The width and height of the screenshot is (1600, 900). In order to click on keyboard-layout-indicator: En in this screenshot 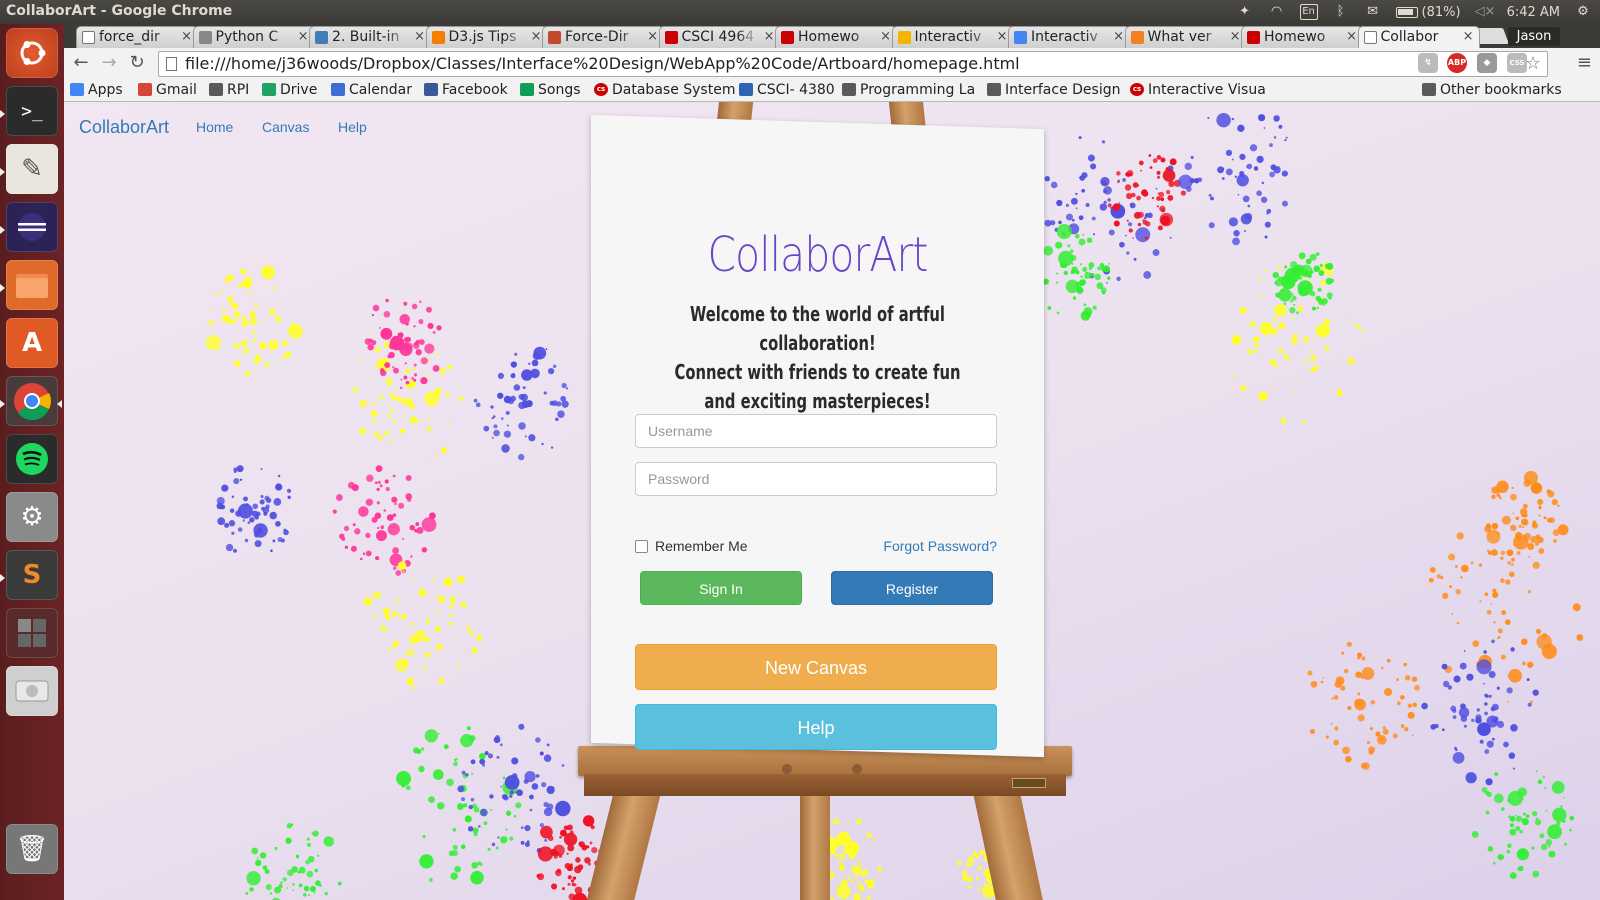, I will do `click(1308, 12)`.